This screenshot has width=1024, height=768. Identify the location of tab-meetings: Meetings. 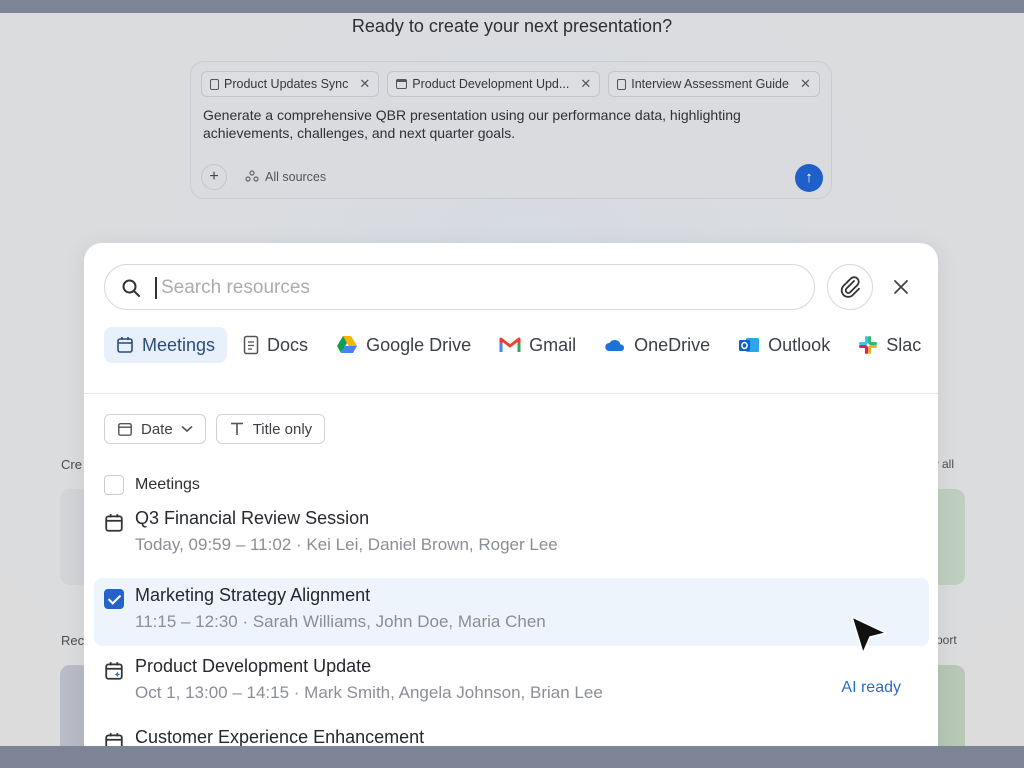
(166, 345).